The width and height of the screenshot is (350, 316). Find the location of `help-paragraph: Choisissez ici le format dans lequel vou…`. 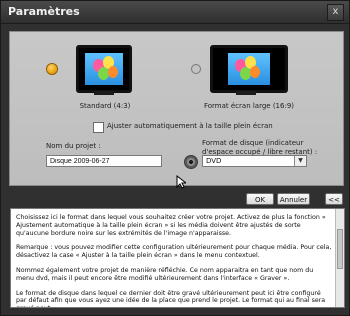

help-paragraph: Choisissez ici le format dans lequel vou… is located at coordinates (171, 225).